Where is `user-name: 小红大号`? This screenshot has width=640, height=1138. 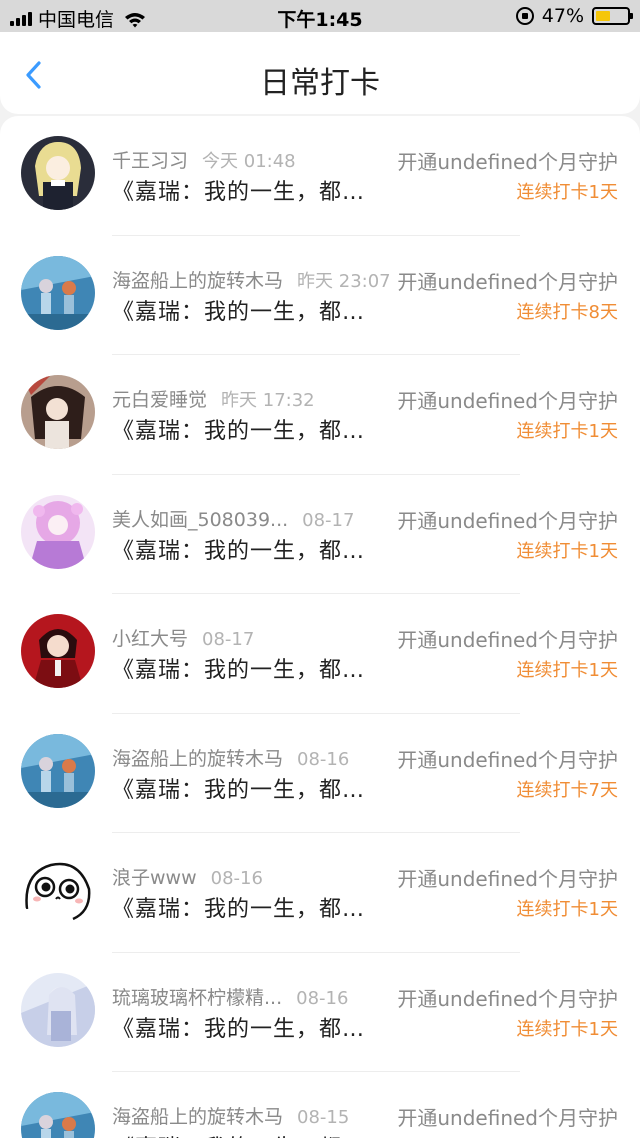 user-name: 小红大号 is located at coordinates (150, 639).